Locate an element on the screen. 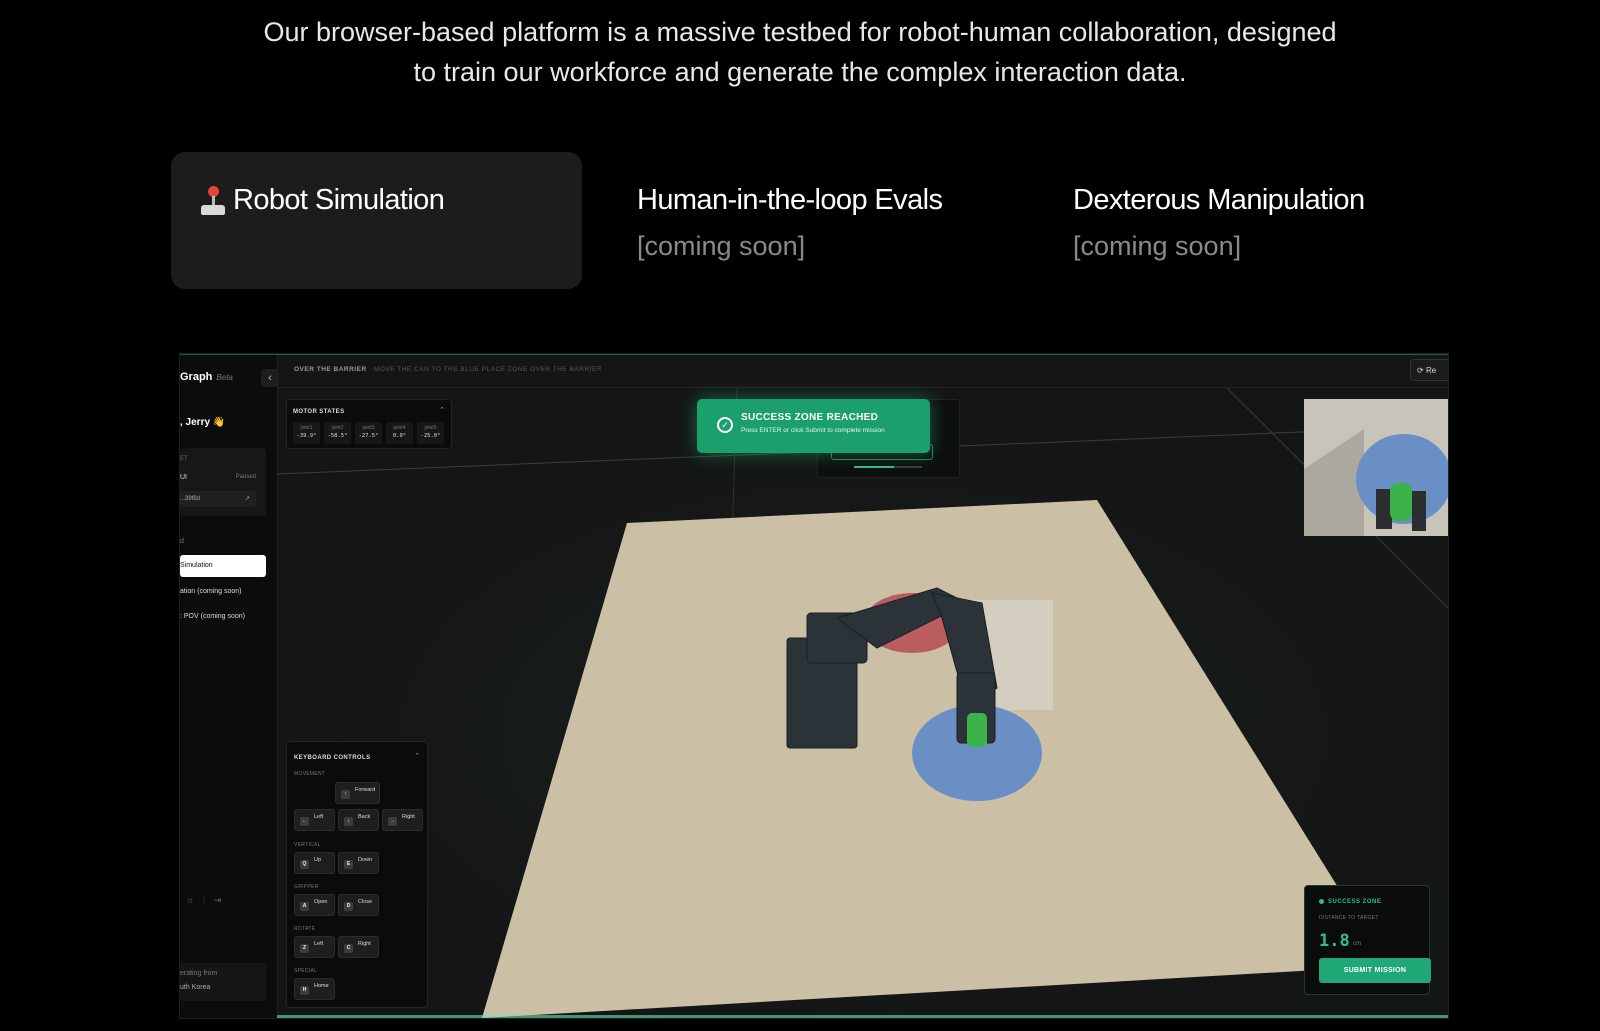 Image resolution: width=1600 pixels, height=1031 pixels. key-rotate-right: C Right is located at coordinates (358, 947).